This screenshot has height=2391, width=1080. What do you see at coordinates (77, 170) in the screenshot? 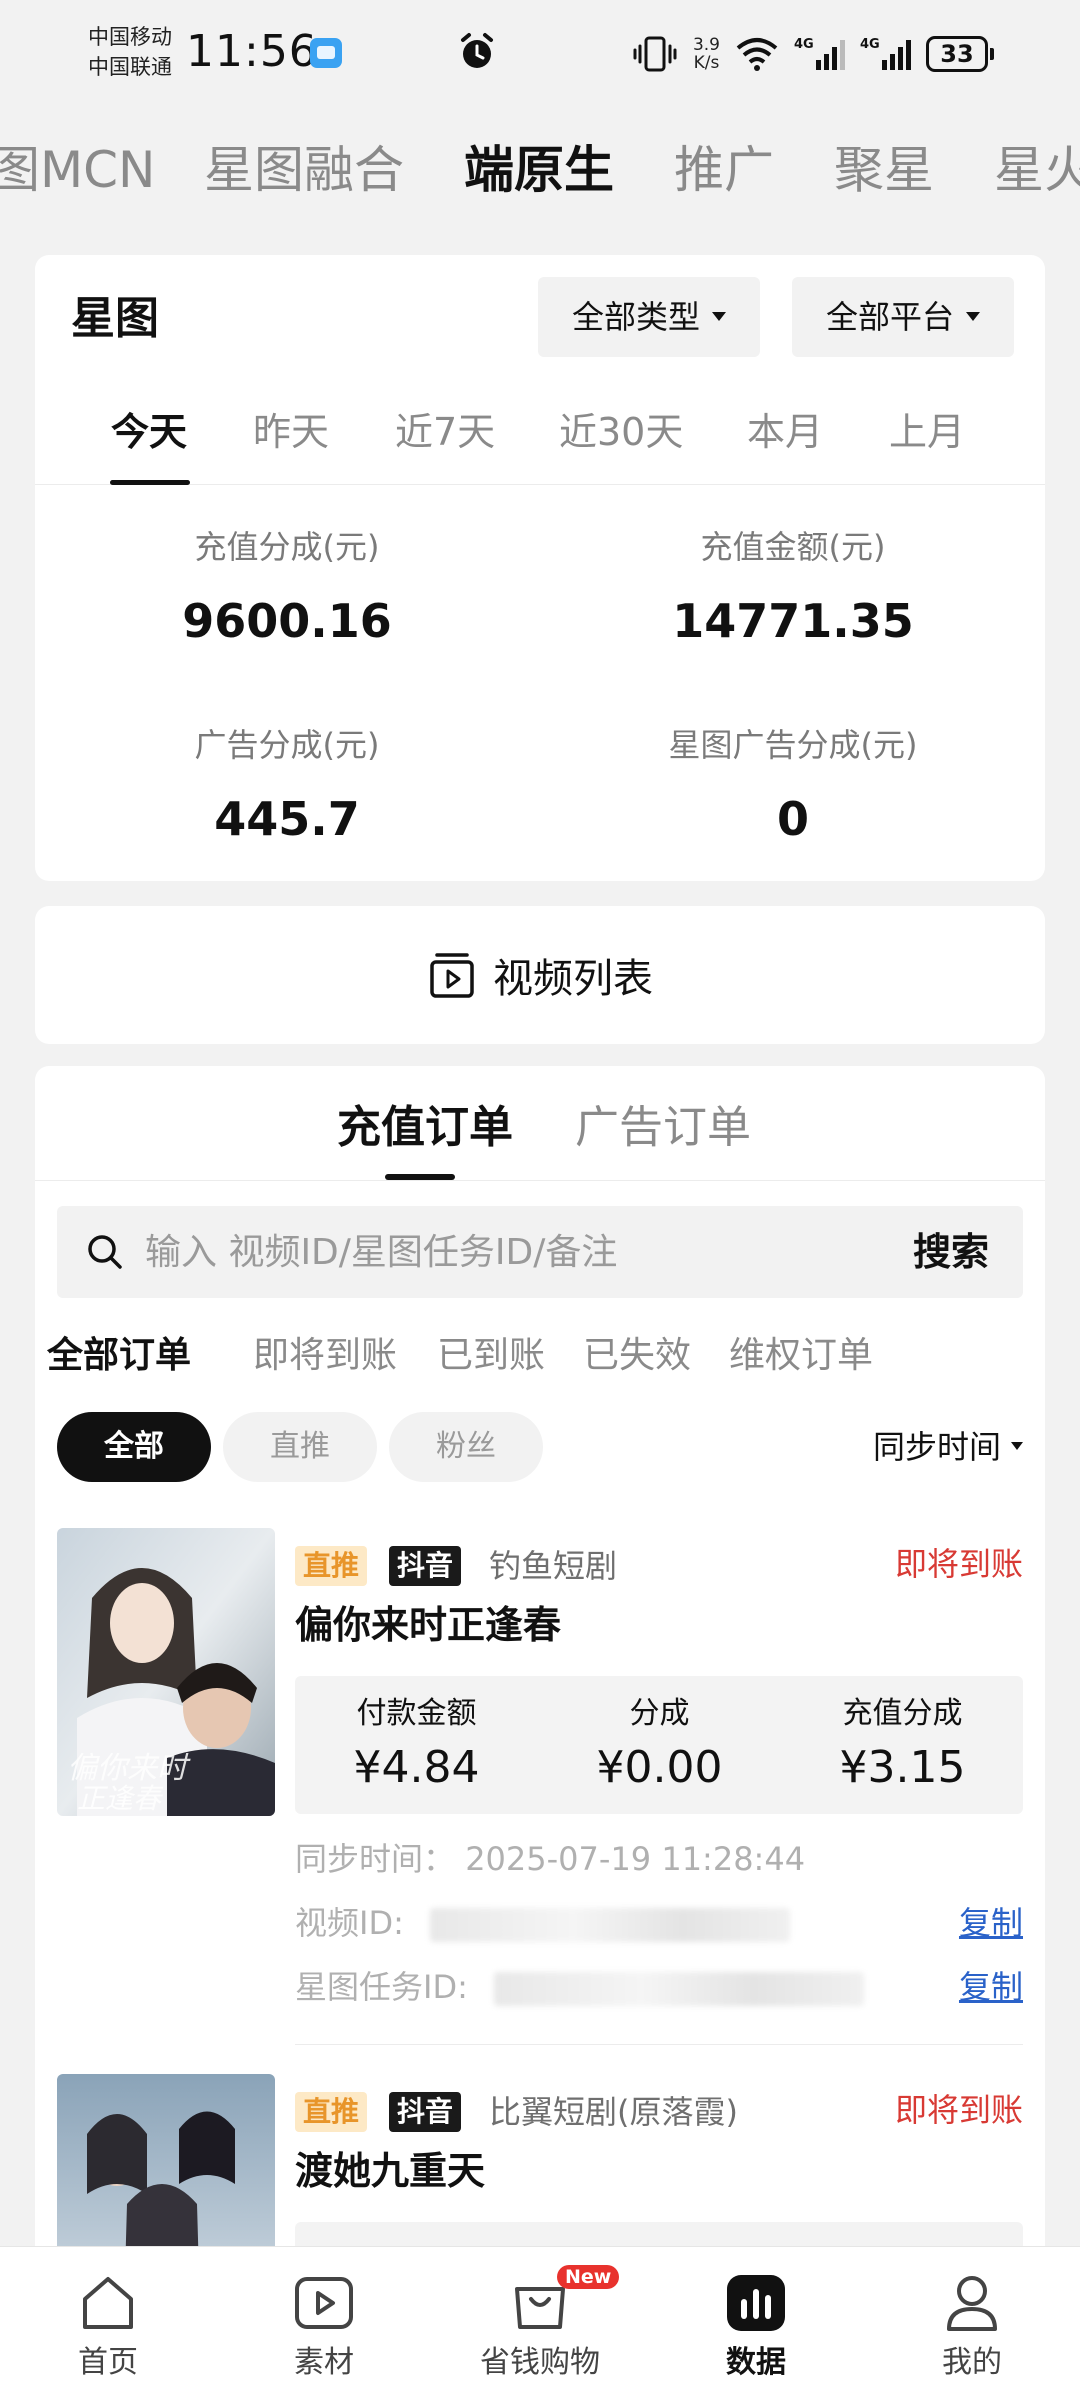
I see `tab-mcn: 图MCN` at bounding box center [77, 170].